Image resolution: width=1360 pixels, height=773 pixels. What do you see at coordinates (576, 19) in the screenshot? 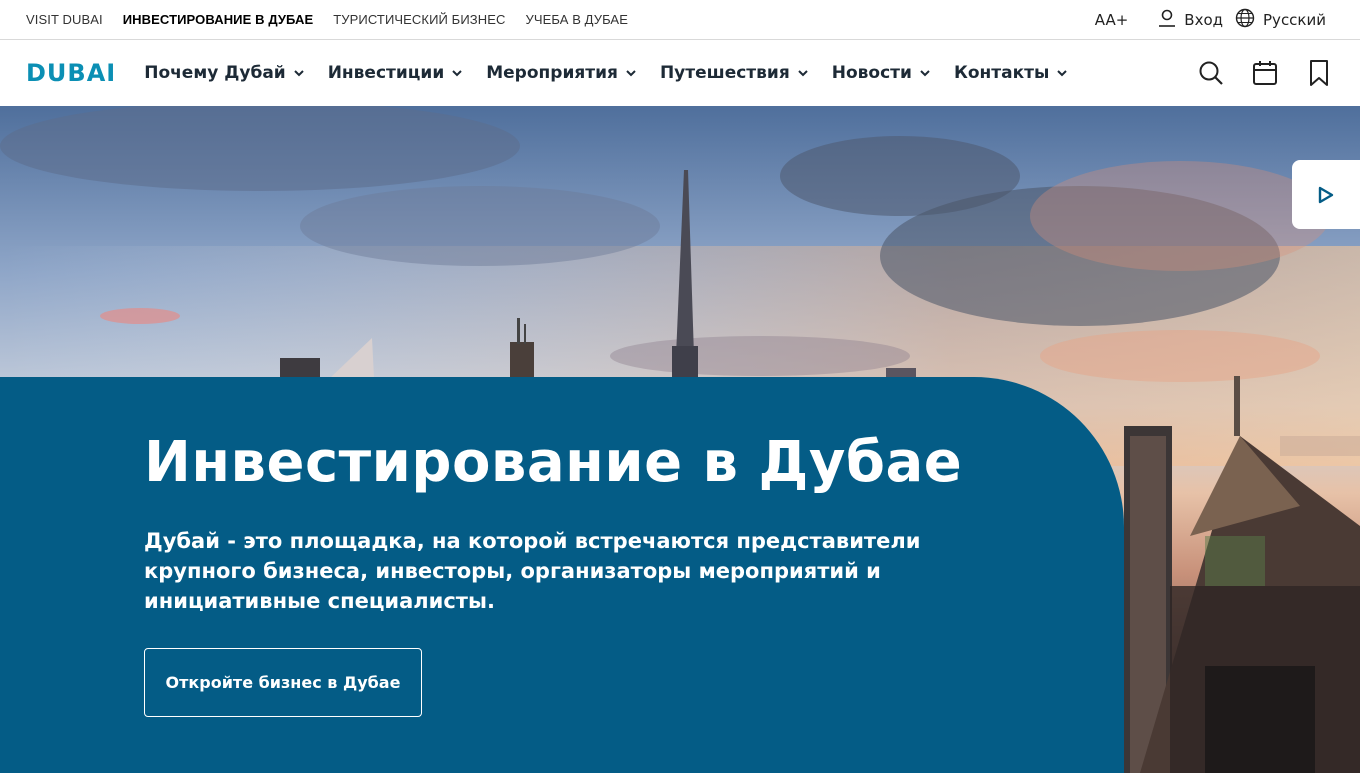
I see `link-study-in-dubai: УЧЕБА В ДУБАЕ` at bounding box center [576, 19].